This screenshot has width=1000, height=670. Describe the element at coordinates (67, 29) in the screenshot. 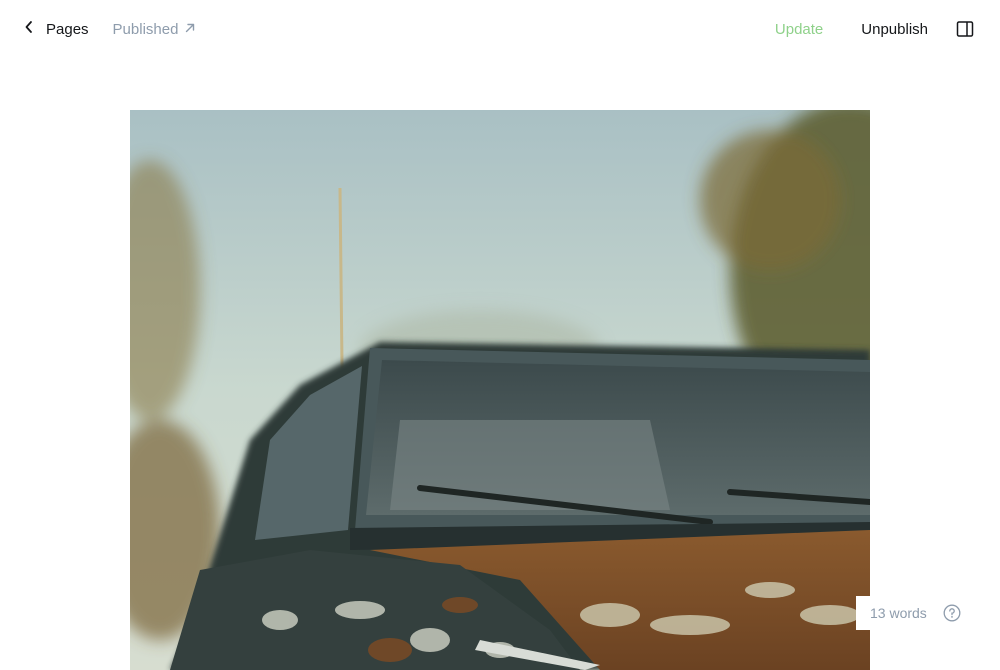

I see `back-link-label: Pages` at that location.